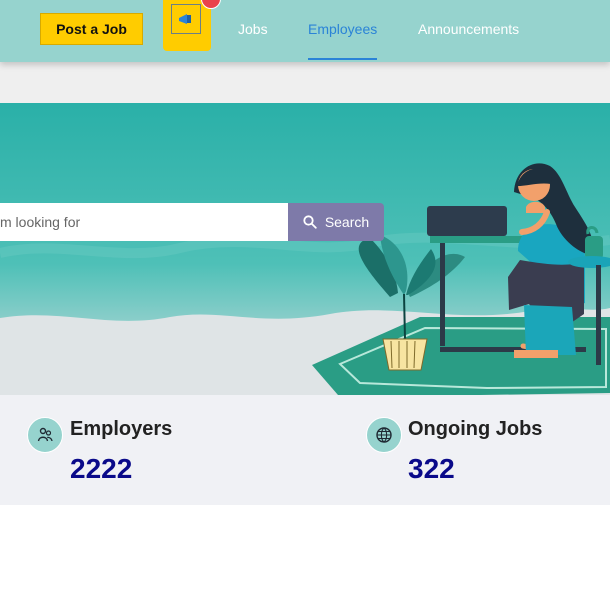 The width and height of the screenshot is (610, 610). I want to click on subheader-strip, so click(305, 82).